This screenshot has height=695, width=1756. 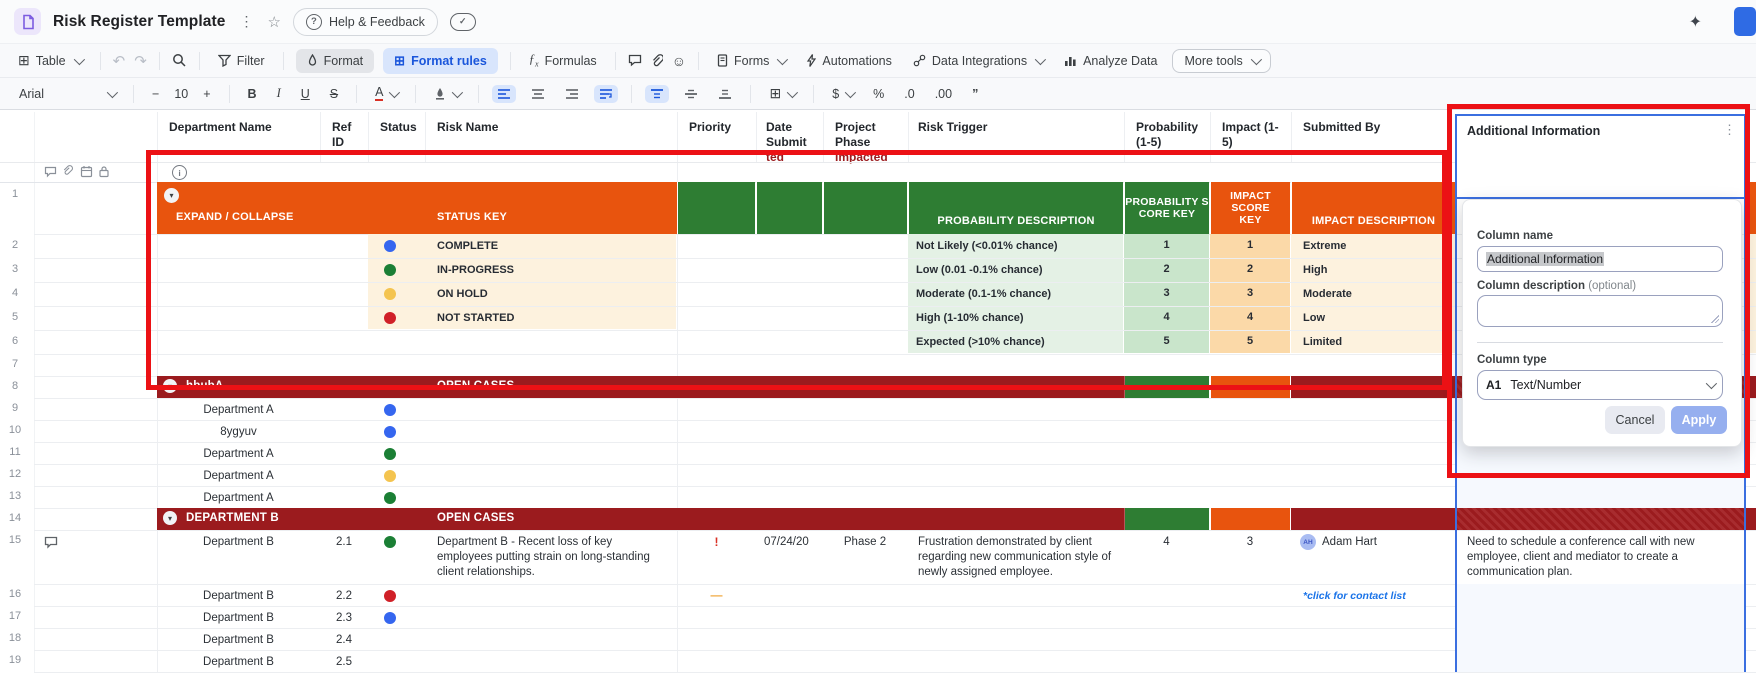 I want to click on row-number: 16, so click(x=15, y=594).